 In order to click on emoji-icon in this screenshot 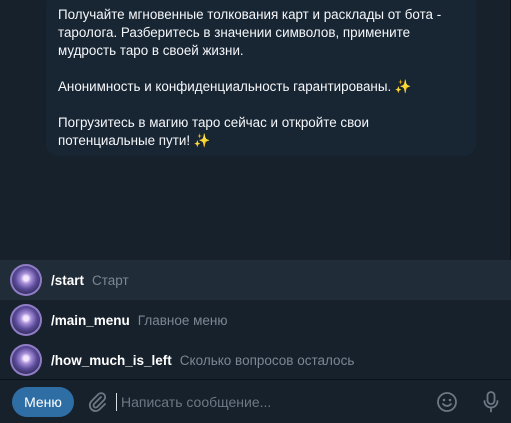, I will do `click(447, 402)`.